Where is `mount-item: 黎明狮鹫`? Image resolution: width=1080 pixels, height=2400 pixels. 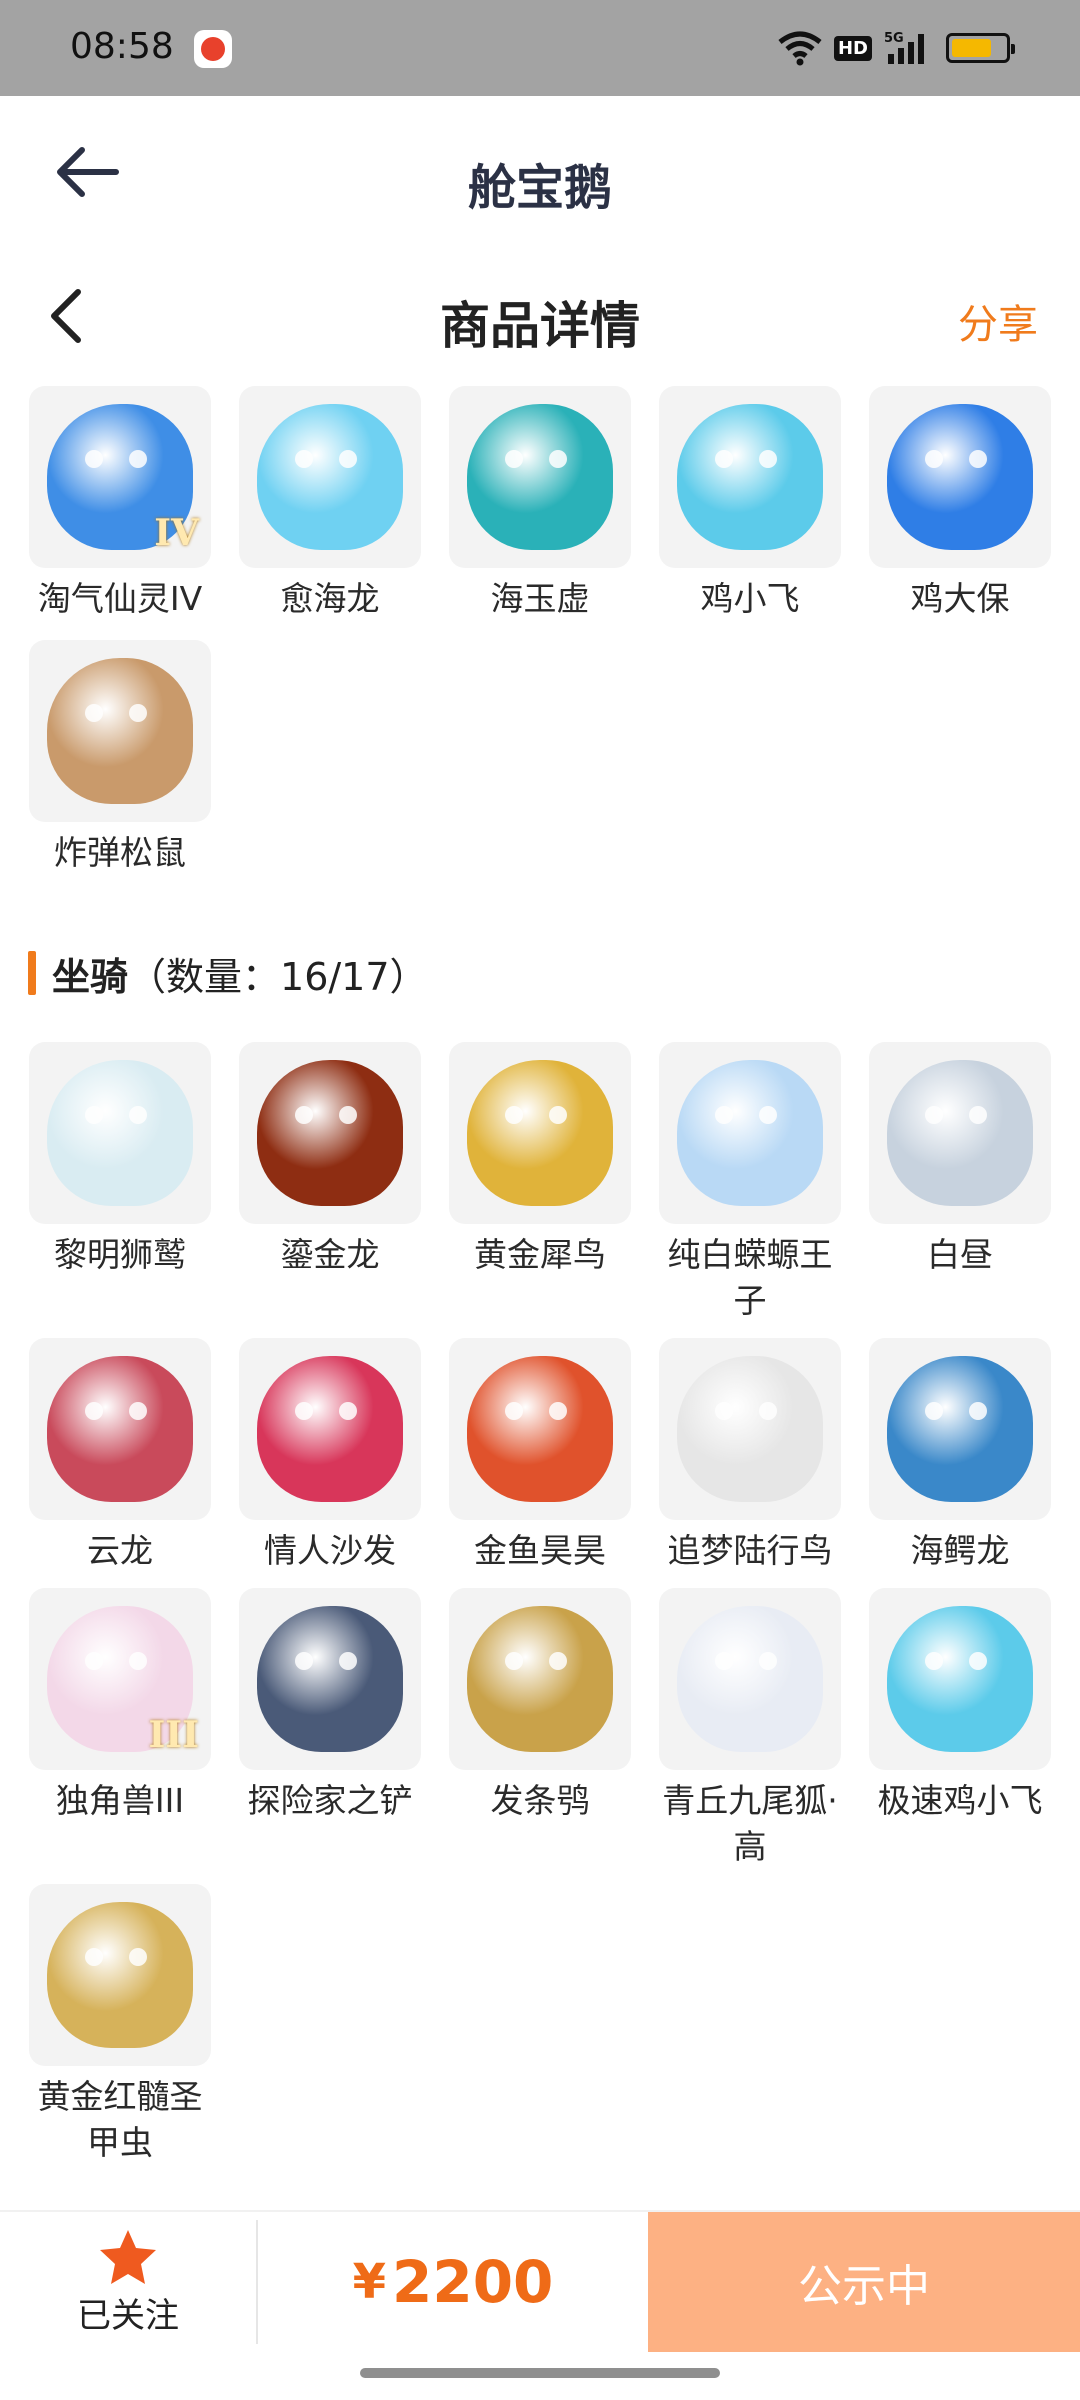
mount-item: 黎明狮鹫 is located at coordinates (120, 1183).